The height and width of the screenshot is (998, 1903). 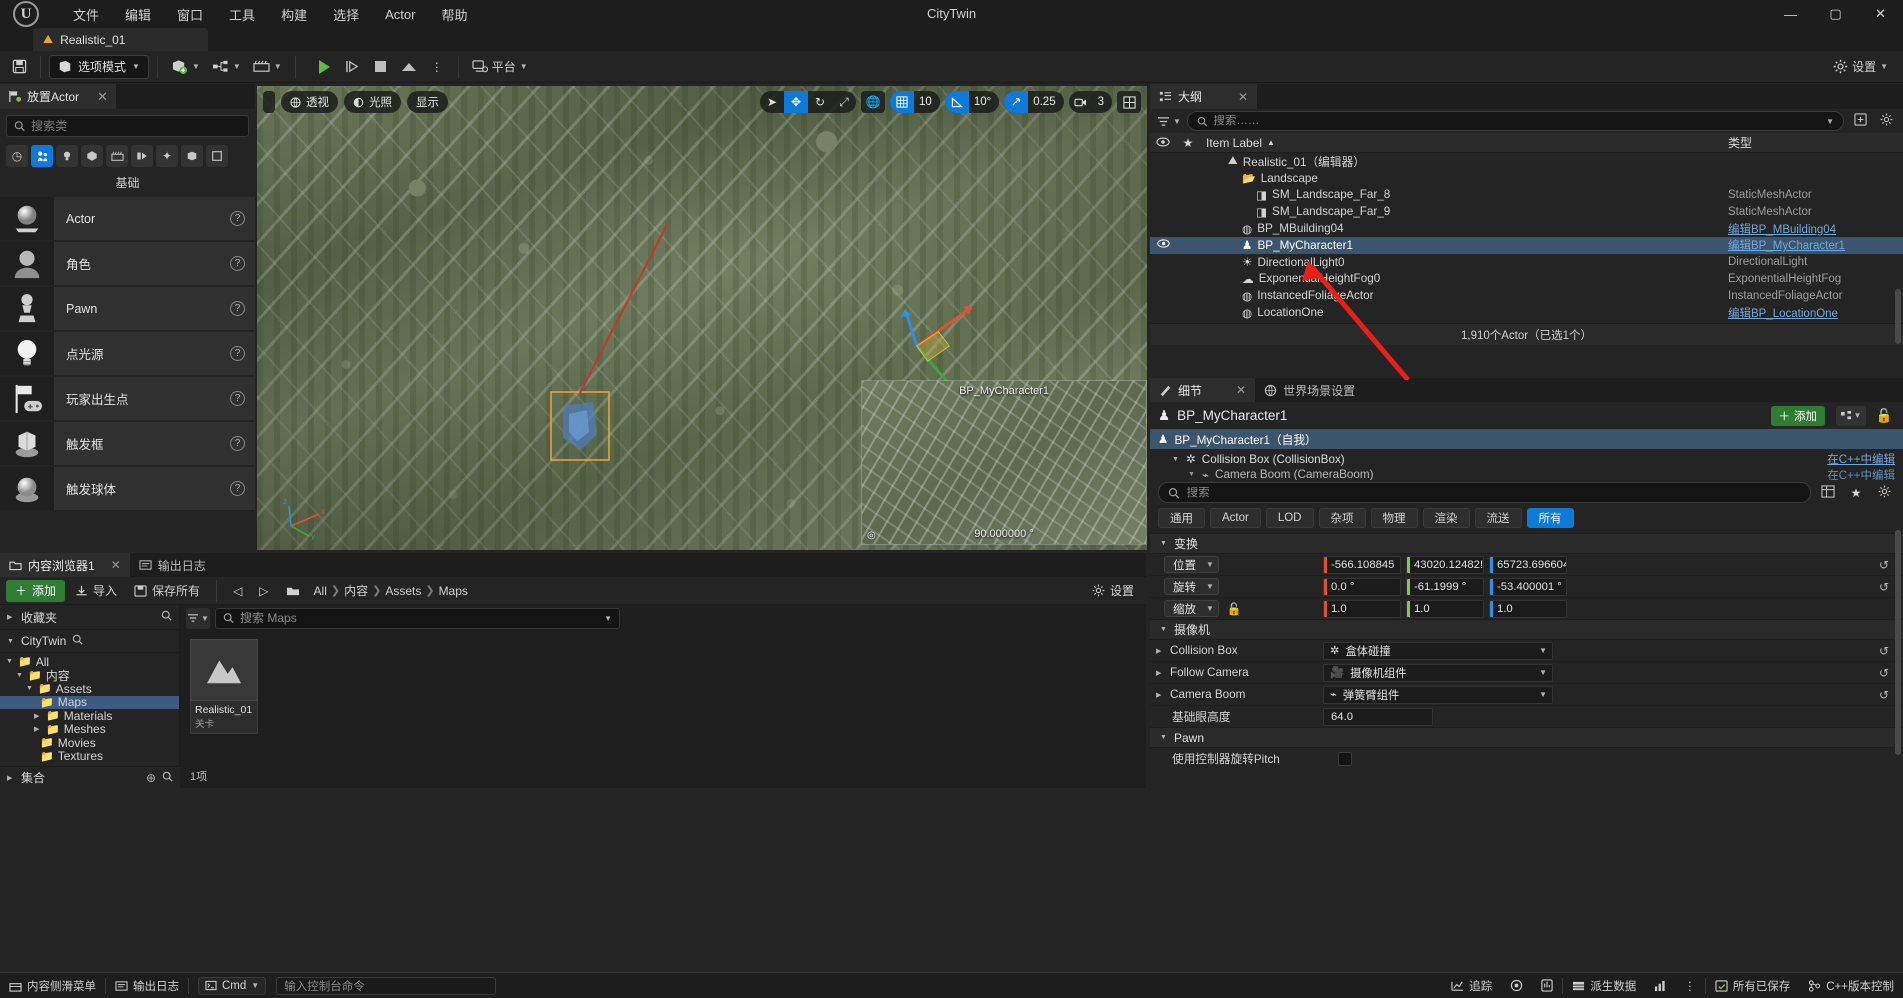 What do you see at coordinates (1526, 322) in the screenshot?
I see `table-row: ◨ Plane StaticMeshActor` at bounding box center [1526, 322].